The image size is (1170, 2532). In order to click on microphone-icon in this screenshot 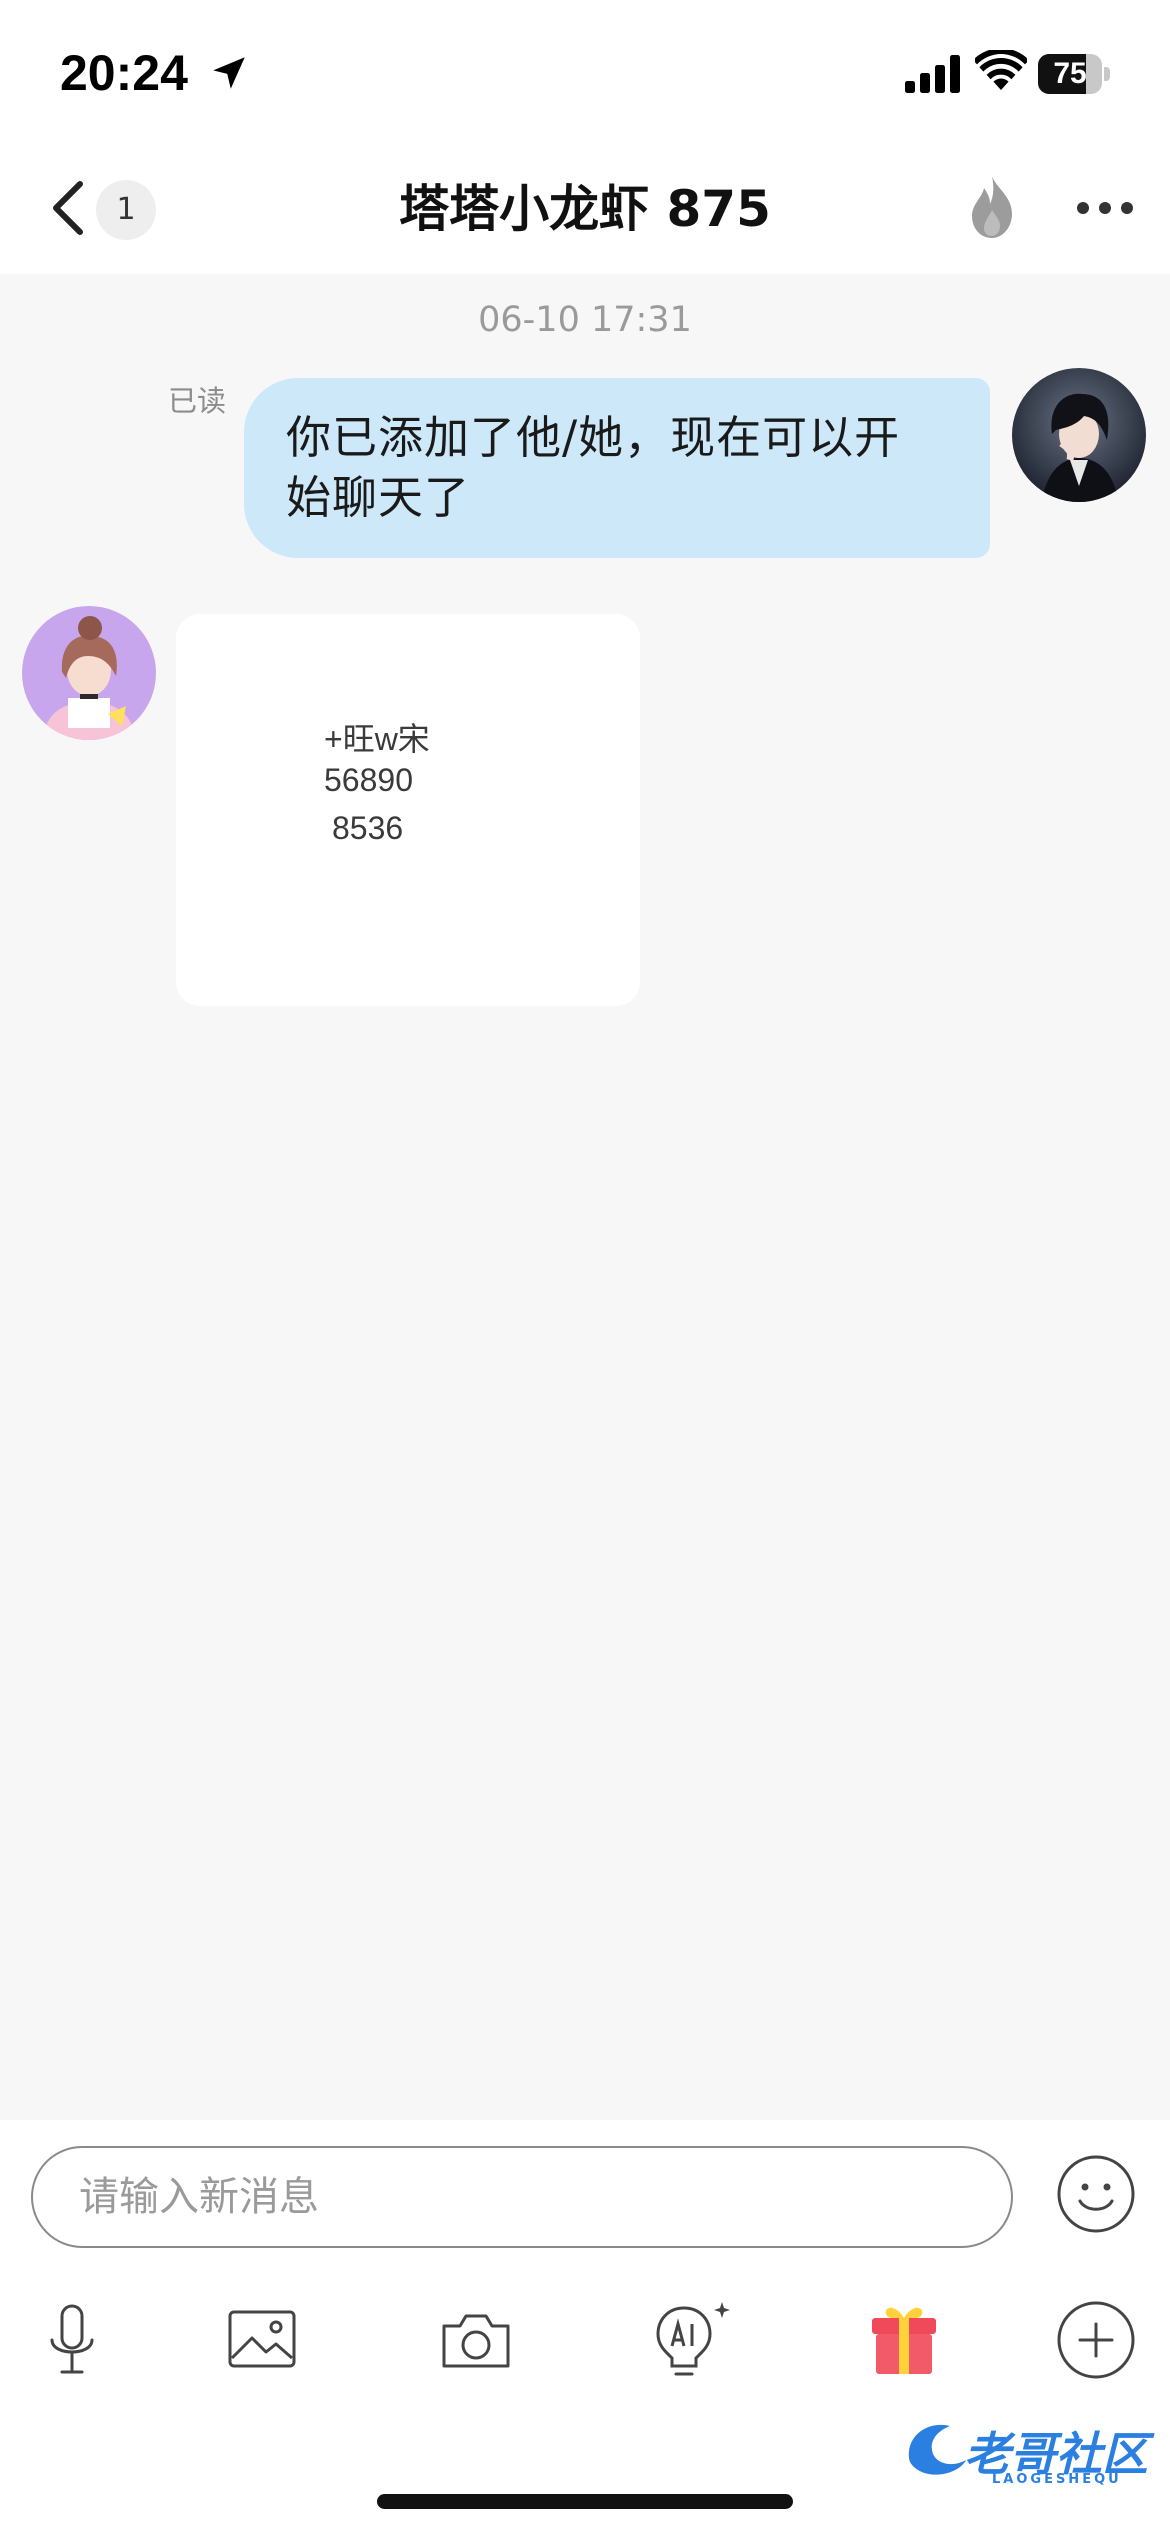, I will do `click(72, 2340)`.